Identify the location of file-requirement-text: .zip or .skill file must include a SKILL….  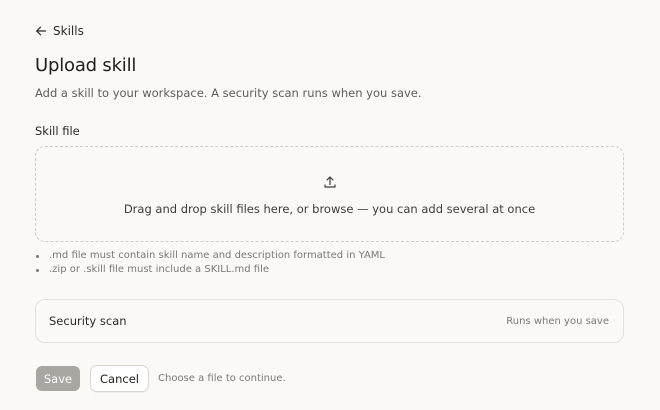
(159, 269).